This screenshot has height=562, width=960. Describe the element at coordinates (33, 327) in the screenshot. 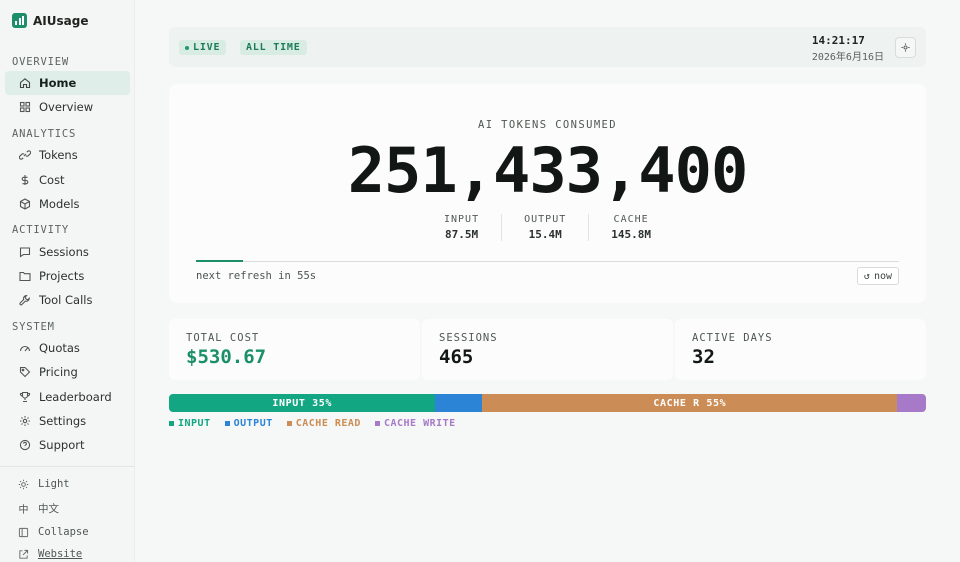

I see `section-system: SYSTEM` at that location.